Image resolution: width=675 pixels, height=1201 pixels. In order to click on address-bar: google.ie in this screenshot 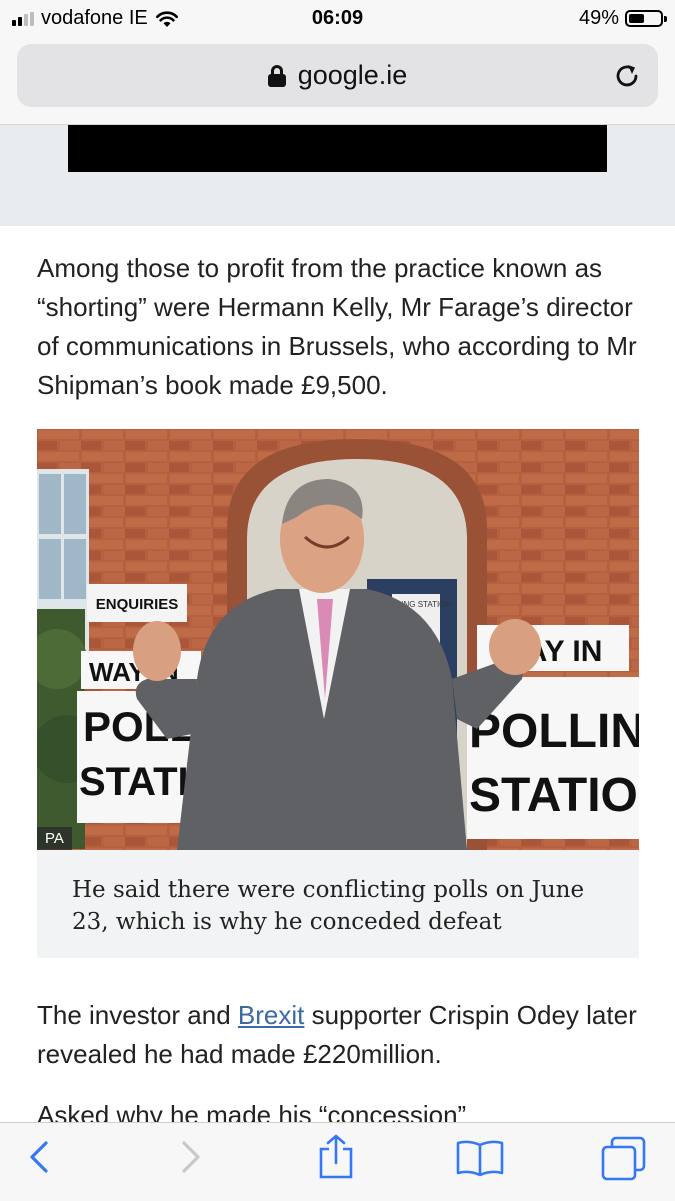, I will do `click(337, 75)`.